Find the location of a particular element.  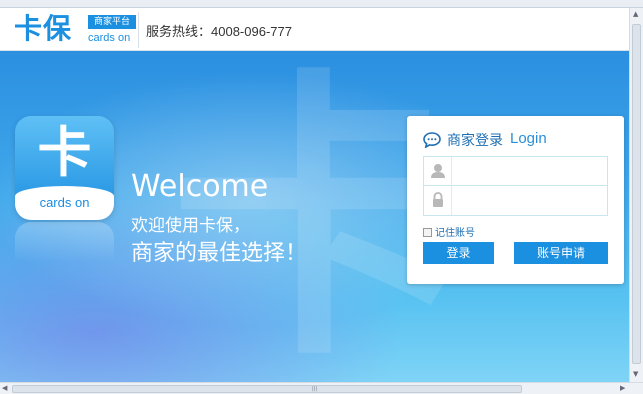

chat-bubble-icon is located at coordinates (432, 140).